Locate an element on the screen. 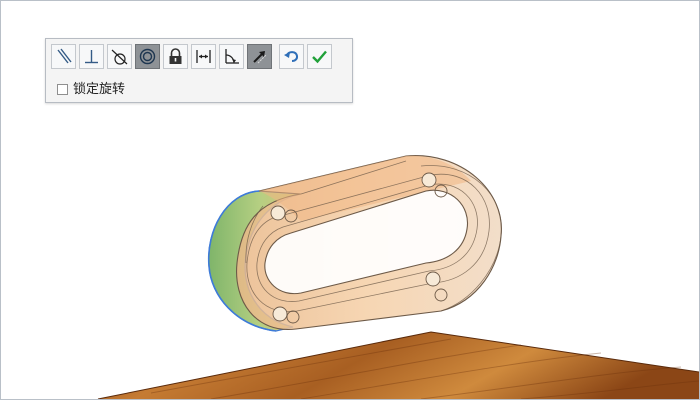 The width and height of the screenshot is (700, 400). confirm-check-icon is located at coordinates (319, 57).